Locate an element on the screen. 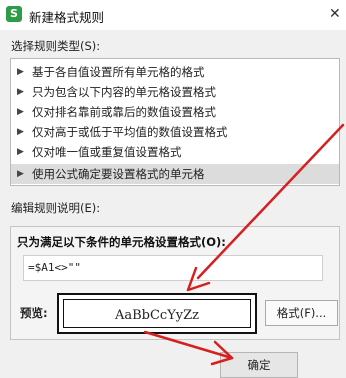 This screenshot has width=346, height=378. edit-rule-label: 编辑规则说明(E): is located at coordinates (56, 208).